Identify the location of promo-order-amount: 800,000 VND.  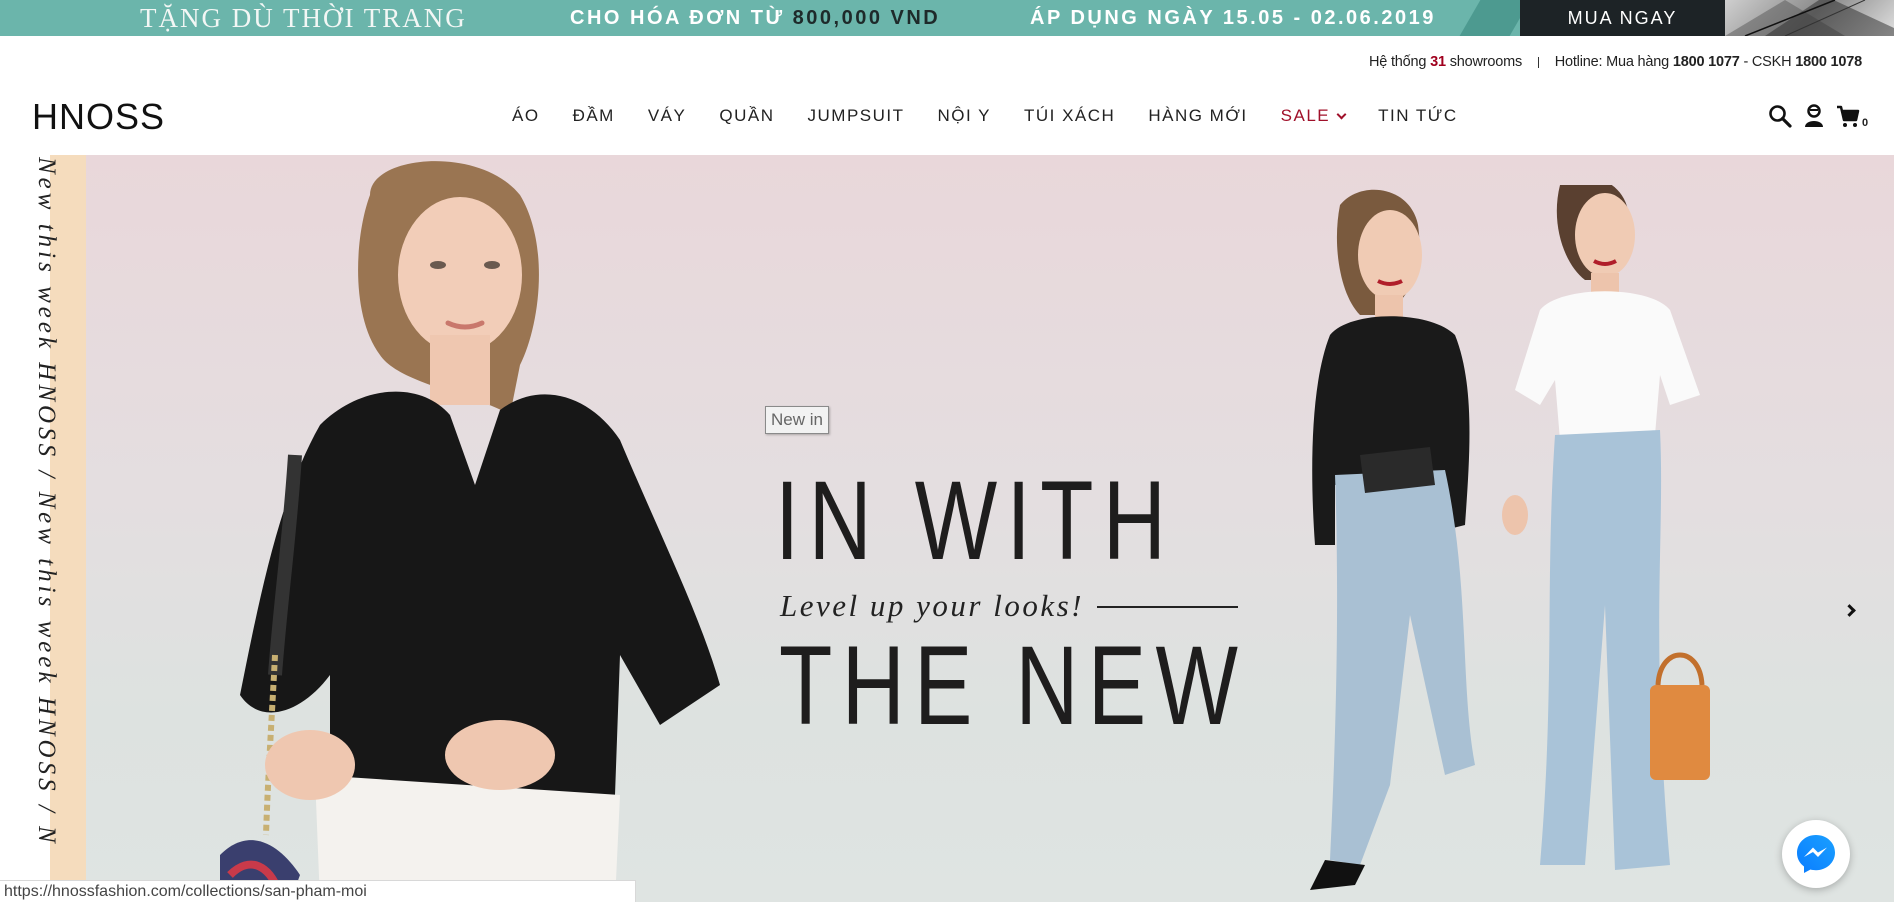
(866, 18).